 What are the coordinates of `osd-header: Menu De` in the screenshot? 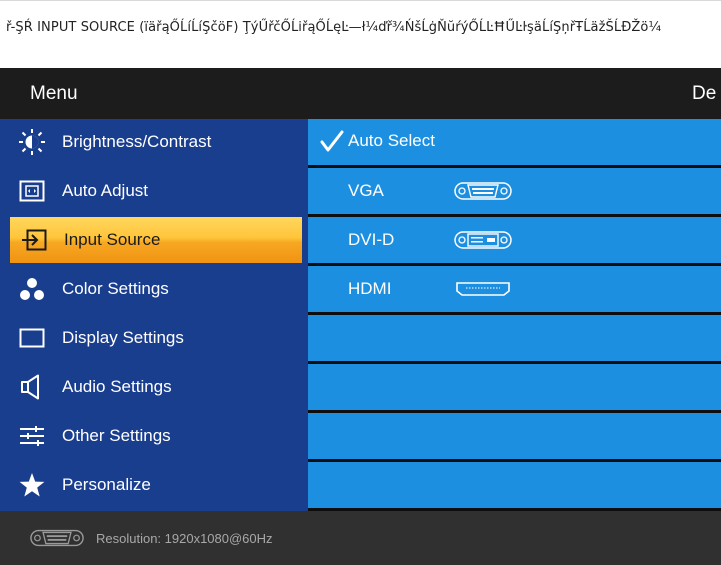 It's located at (360, 93).